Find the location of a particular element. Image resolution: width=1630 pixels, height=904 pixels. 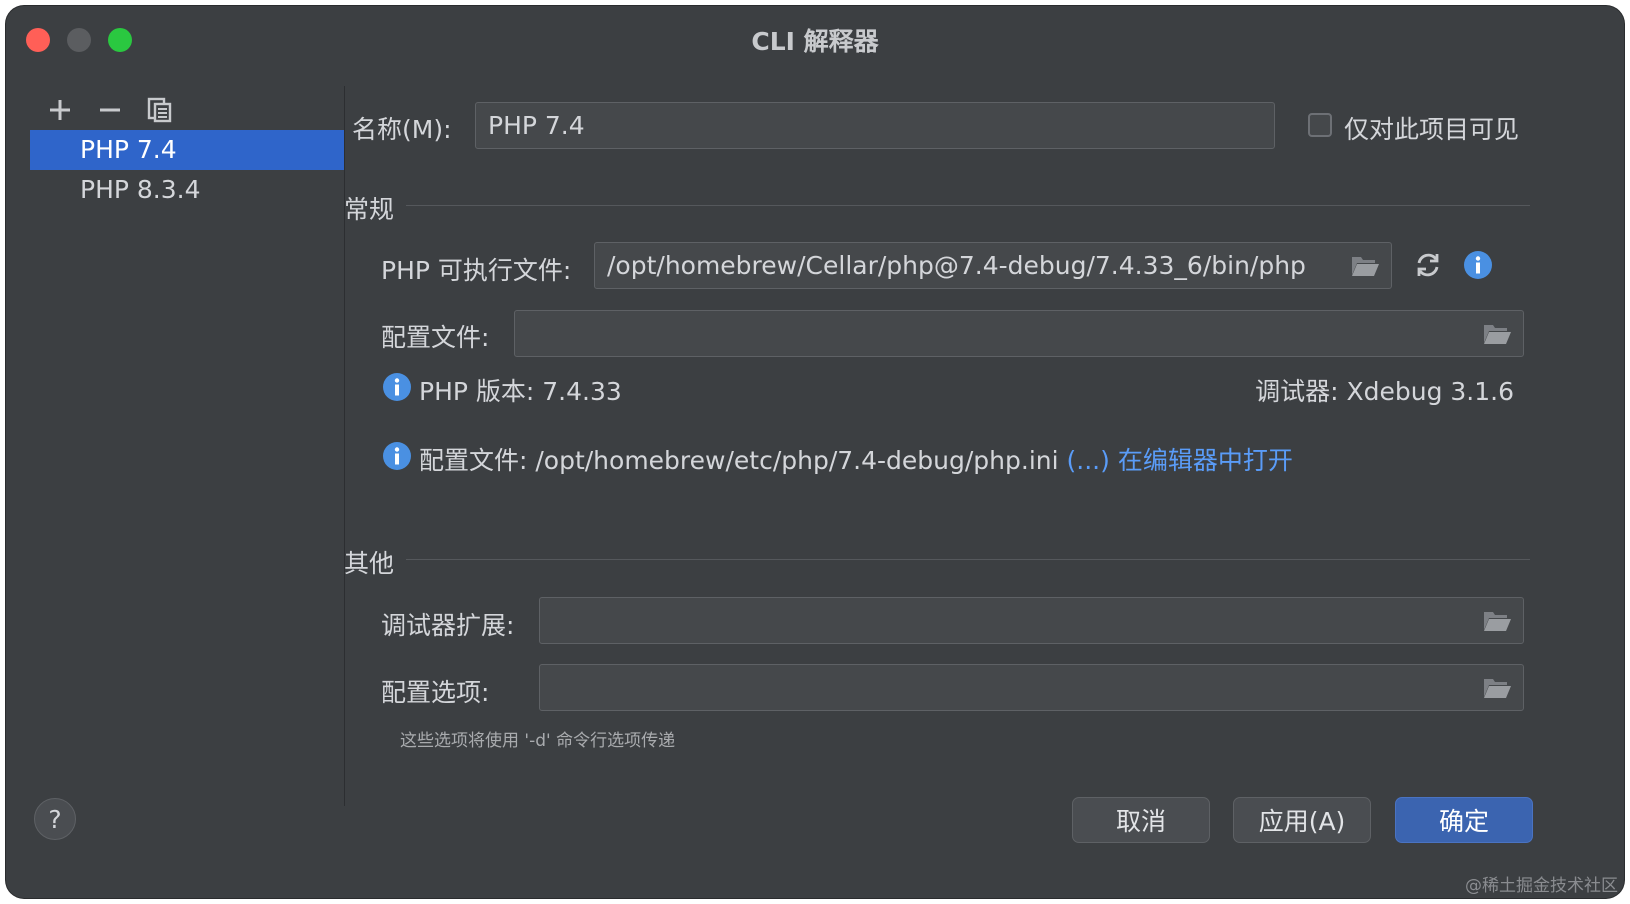

executable-field-wrapper is located at coordinates (993, 265).